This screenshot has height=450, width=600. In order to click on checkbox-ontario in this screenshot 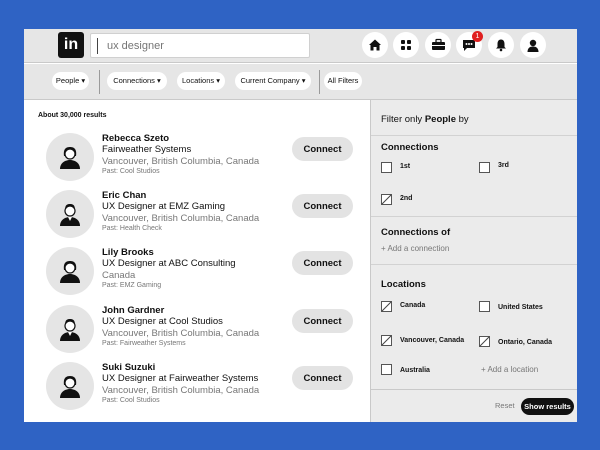, I will do `click(484, 341)`.